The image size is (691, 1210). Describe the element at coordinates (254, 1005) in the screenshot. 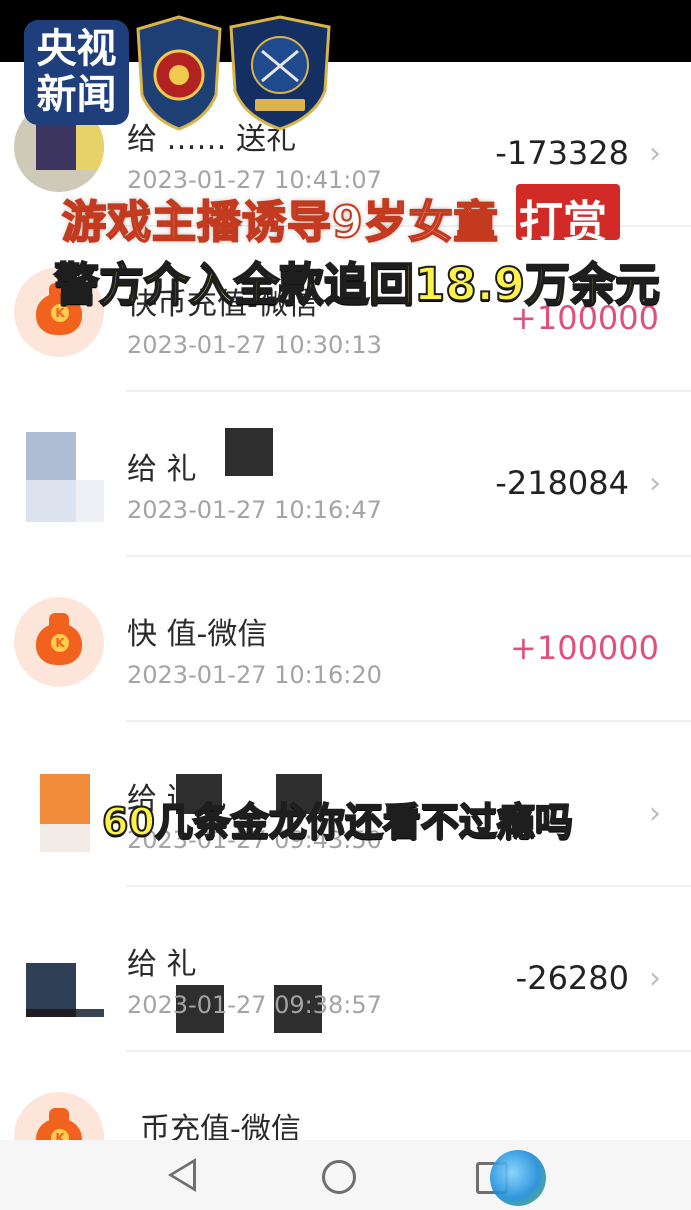

I see `transaction-time: 2023-01-27 09:38:57` at that location.